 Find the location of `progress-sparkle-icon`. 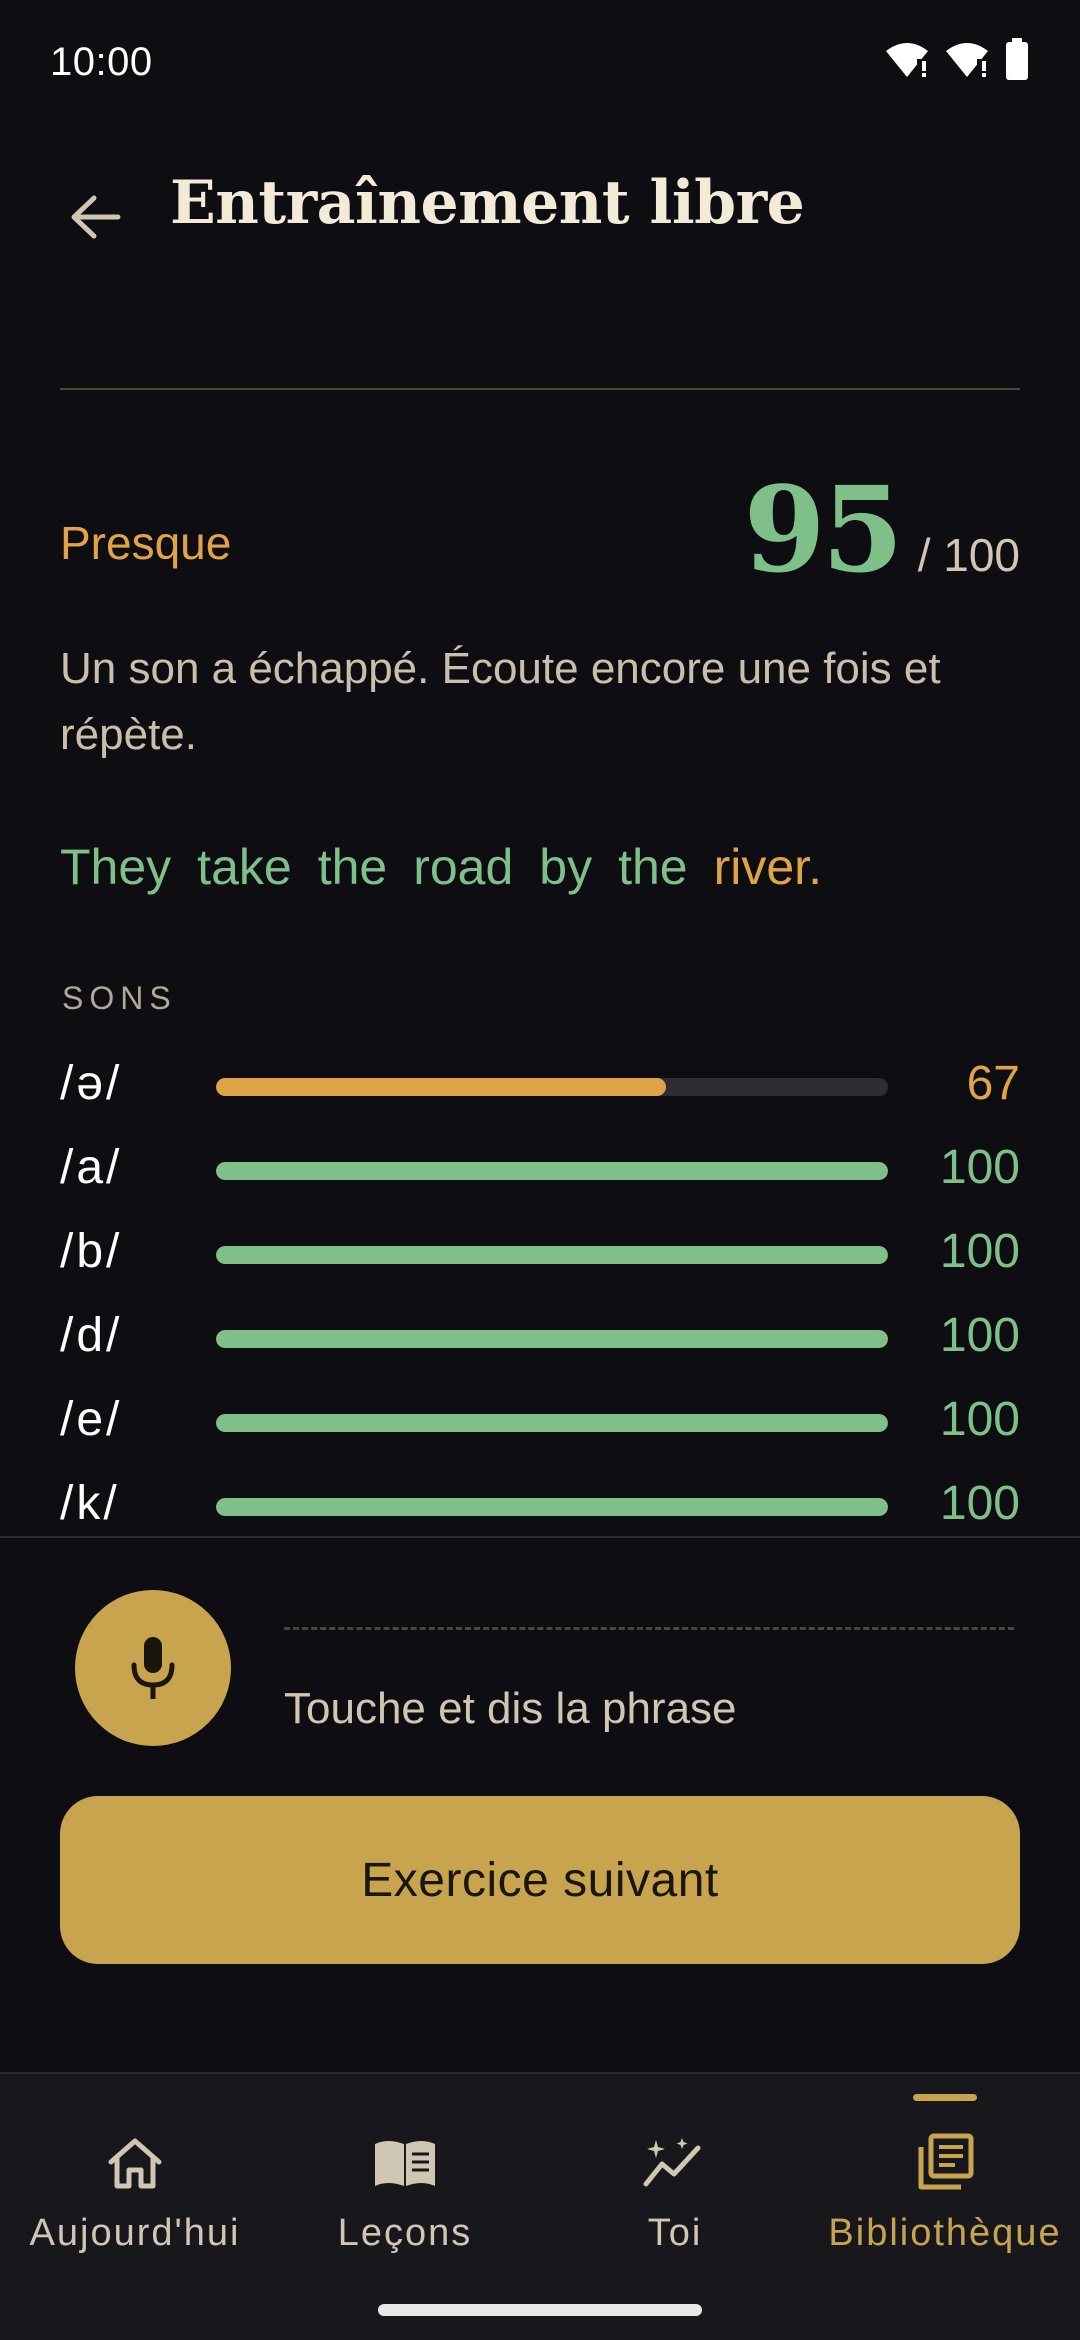

progress-sparkle-icon is located at coordinates (675, 2163).